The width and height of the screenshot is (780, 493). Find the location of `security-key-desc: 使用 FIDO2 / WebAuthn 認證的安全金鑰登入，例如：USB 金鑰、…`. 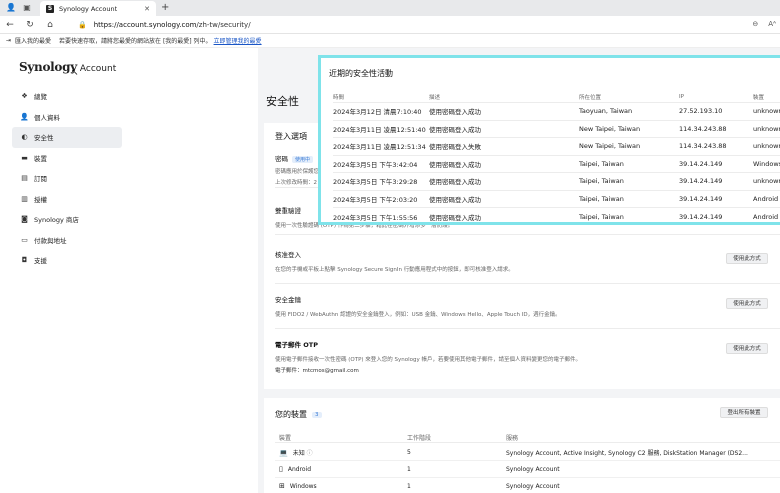

security-key-desc: 使用 FIDO2 / WebAuthn 認證的安全金鑰登入，例如：USB 金鑰、… is located at coordinates (418, 315).